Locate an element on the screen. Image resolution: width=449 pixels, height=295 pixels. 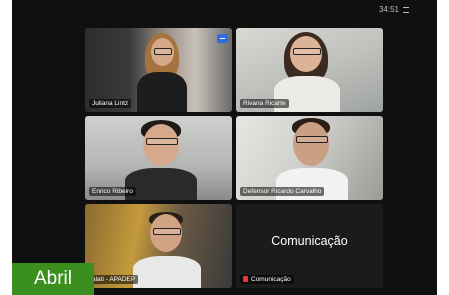
participant-name-muted: Comunicação is located at coordinates (267, 279).